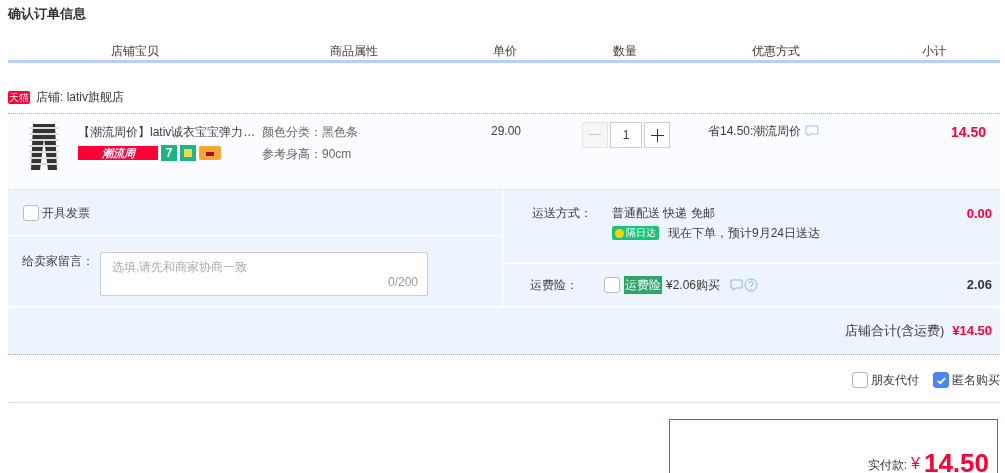 The image size is (1005, 473). What do you see at coordinates (506, 131) in the screenshot?
I see `unit-price: 29.00` at bounding box center [506, 131].